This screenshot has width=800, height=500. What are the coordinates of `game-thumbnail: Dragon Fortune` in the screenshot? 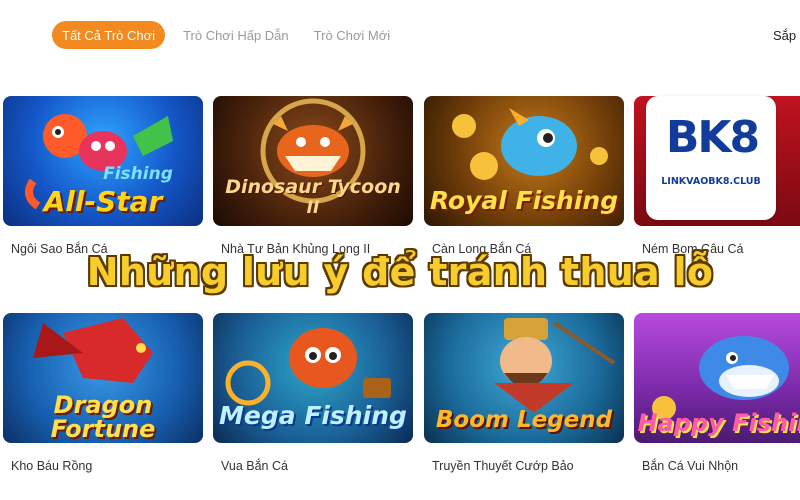 It's located at (103, 378).